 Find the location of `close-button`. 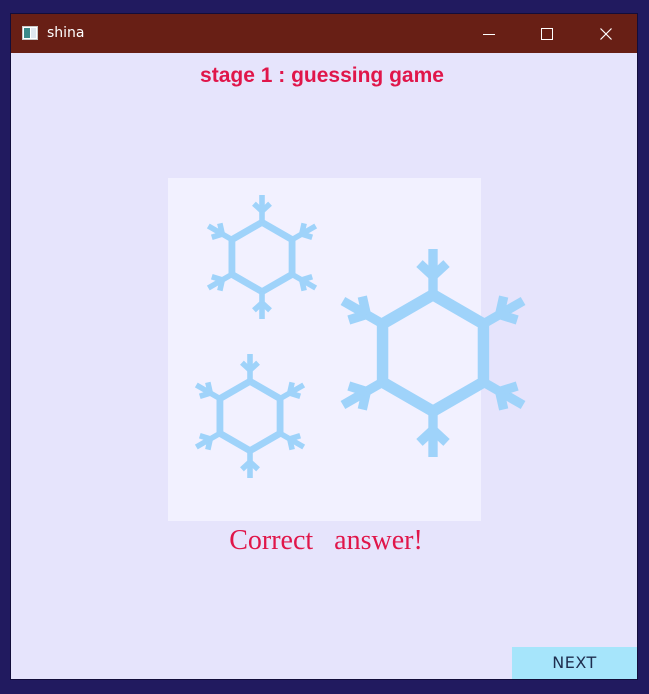

close-button is located at coordinates (606, 33).